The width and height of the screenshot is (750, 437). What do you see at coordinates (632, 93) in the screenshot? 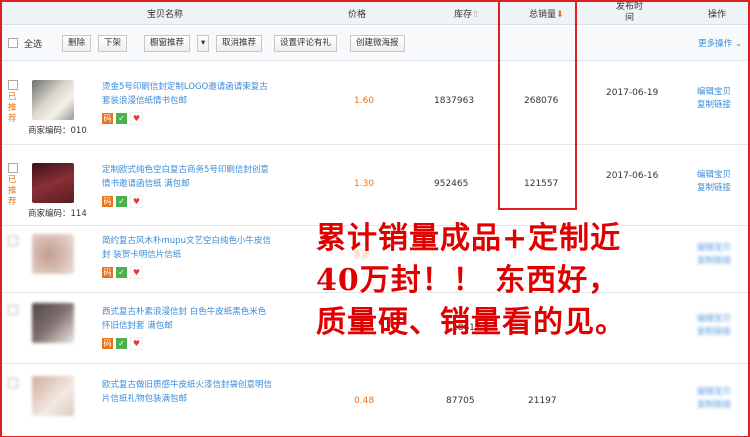
I see `publish-date: 2017-06-19` at bounding box center [632, 93].